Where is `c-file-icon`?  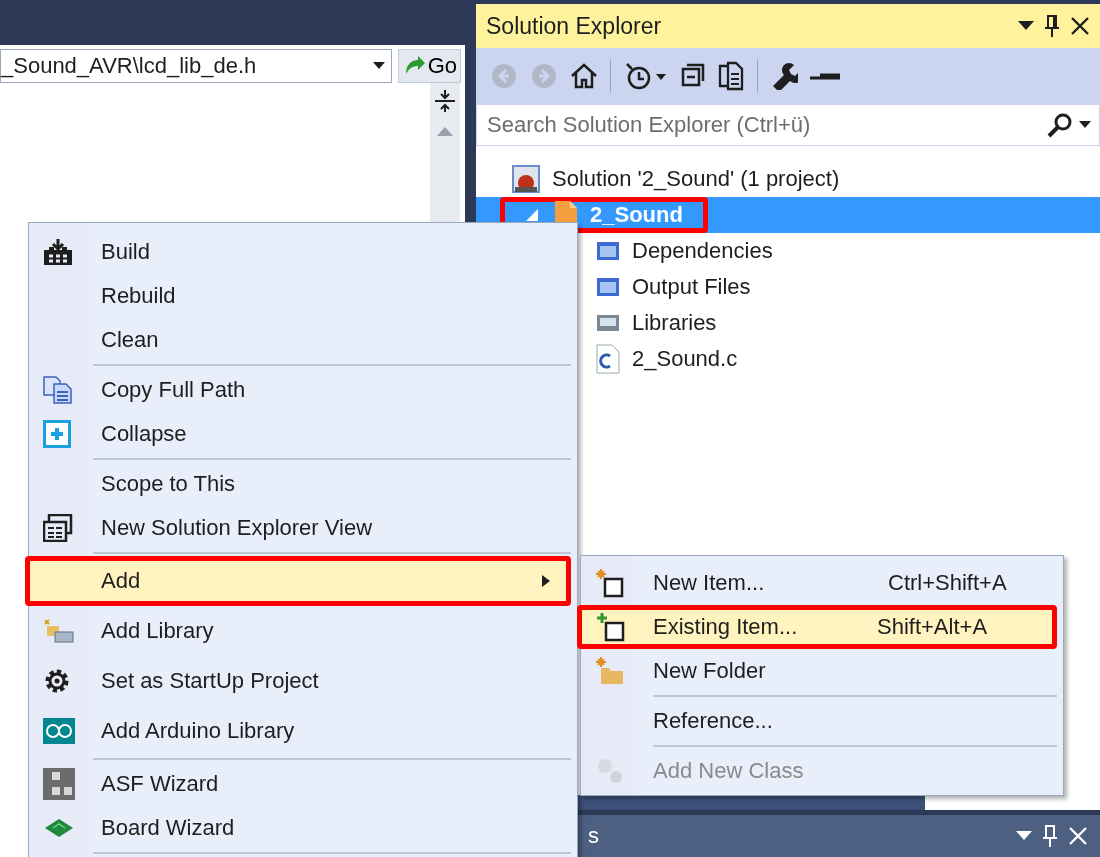
c-file-icon is located at coordinates (608, 359).